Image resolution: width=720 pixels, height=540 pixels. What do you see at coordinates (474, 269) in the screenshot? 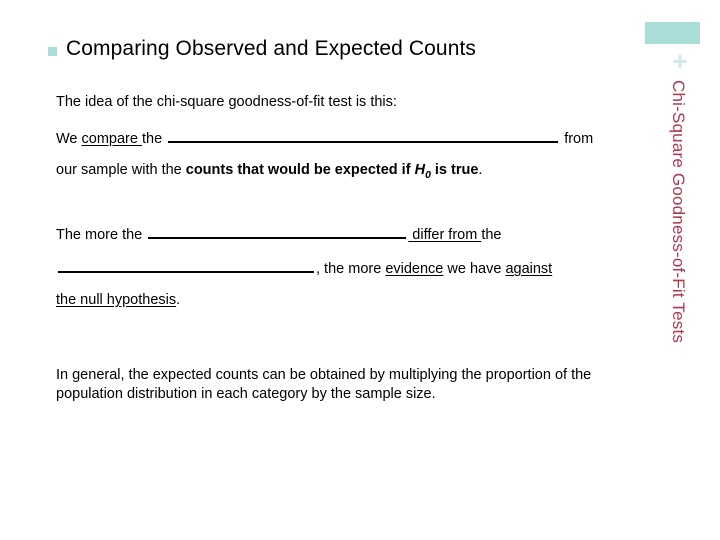
I see `s2-part4: we have` at bounding box center [474, 269].